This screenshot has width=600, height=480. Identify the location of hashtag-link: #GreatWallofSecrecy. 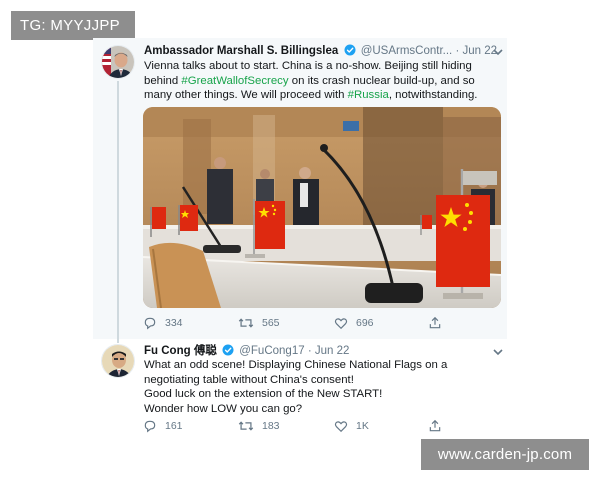
(234, 81).